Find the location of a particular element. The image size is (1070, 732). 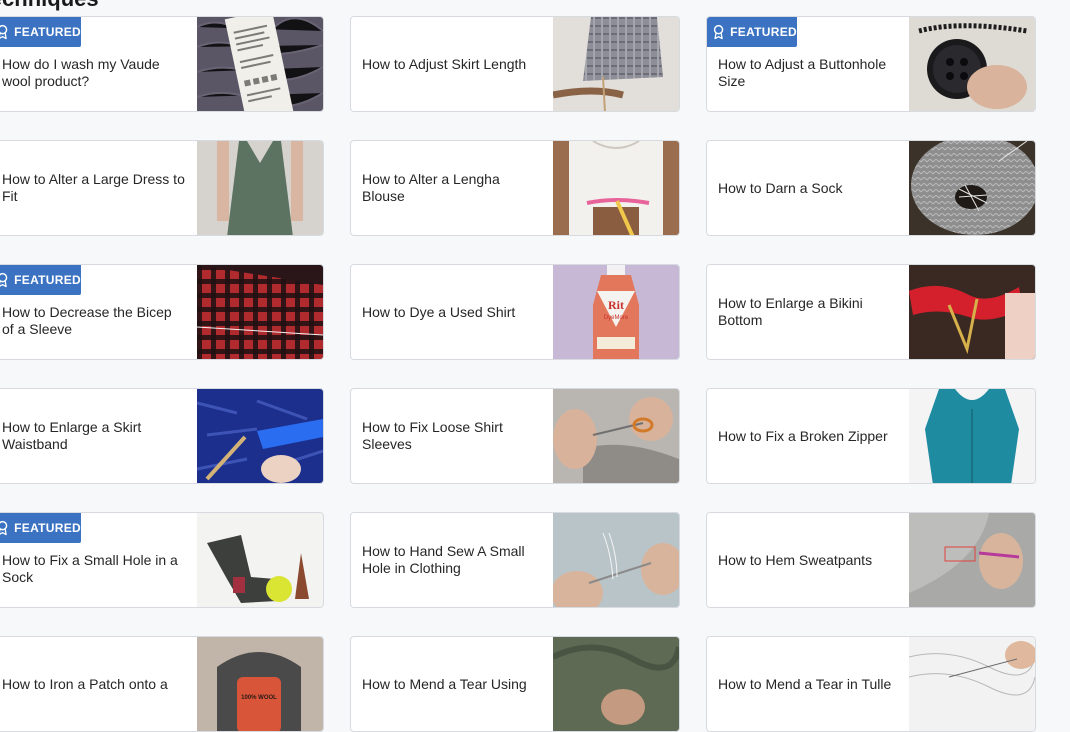

card-title-link: How to Fix a Small Hole in a Sock is located at coordinates (94, 569).